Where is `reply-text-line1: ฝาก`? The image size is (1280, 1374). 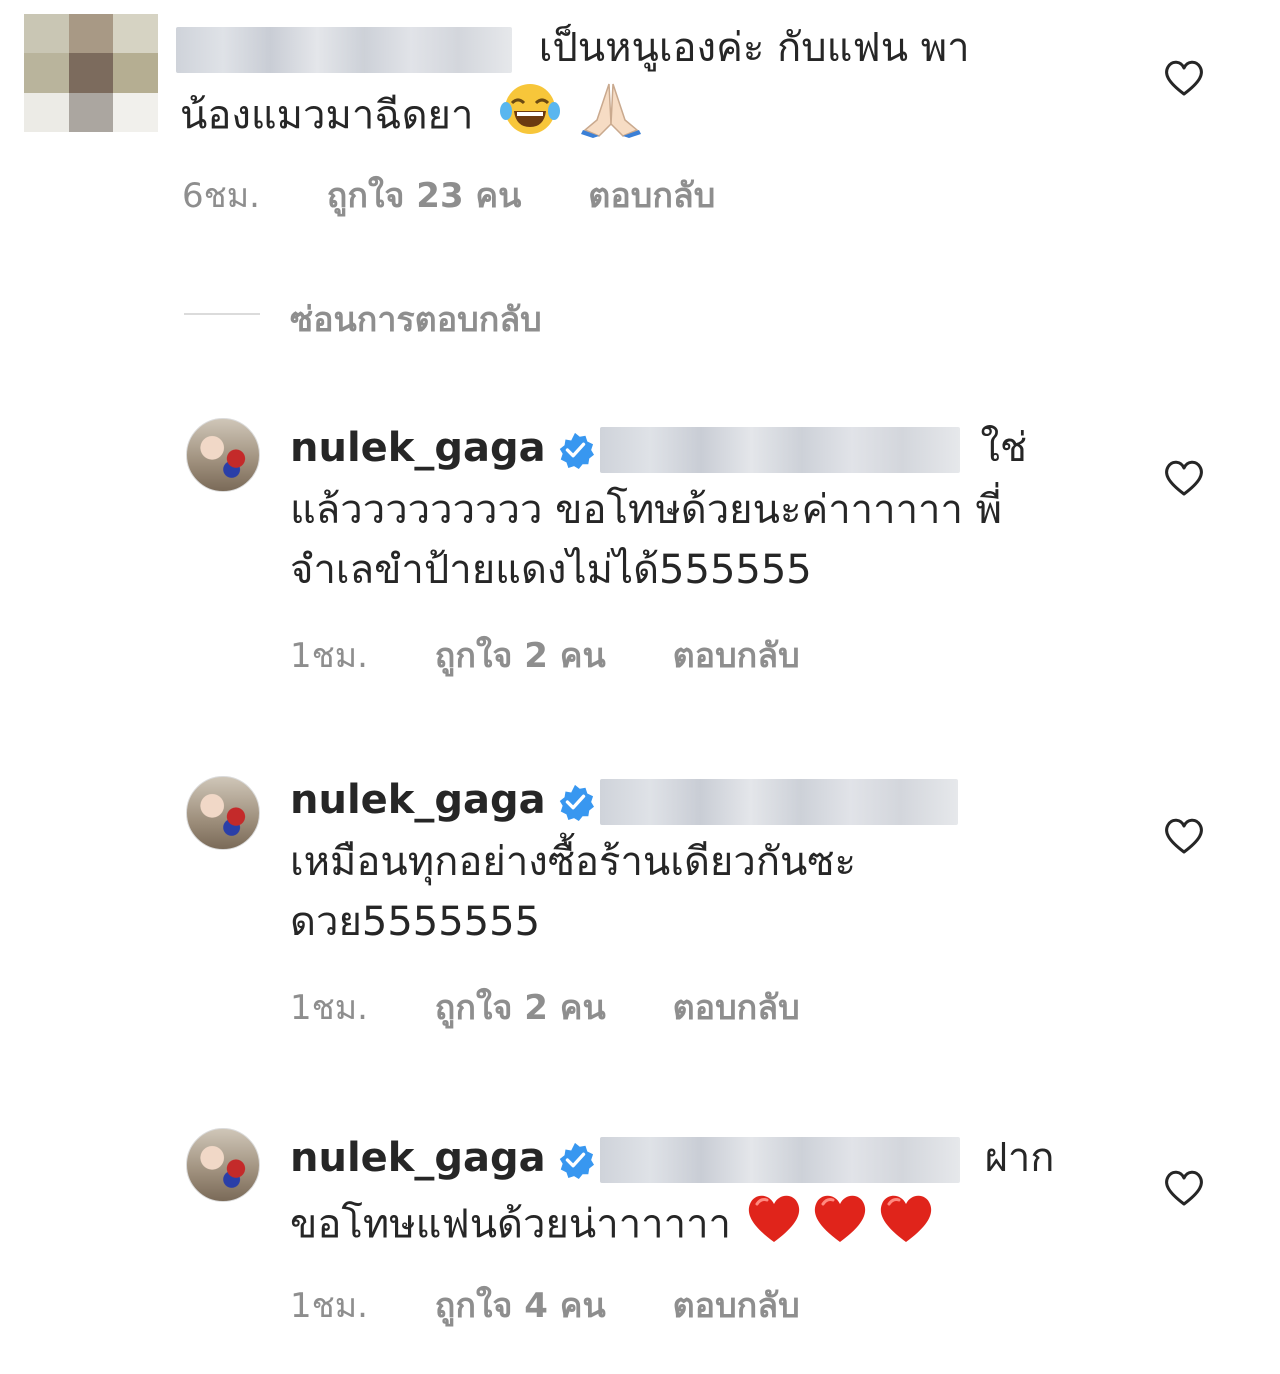
reply-text-line1: ฝาก is located at coordinates (1019, 1158).